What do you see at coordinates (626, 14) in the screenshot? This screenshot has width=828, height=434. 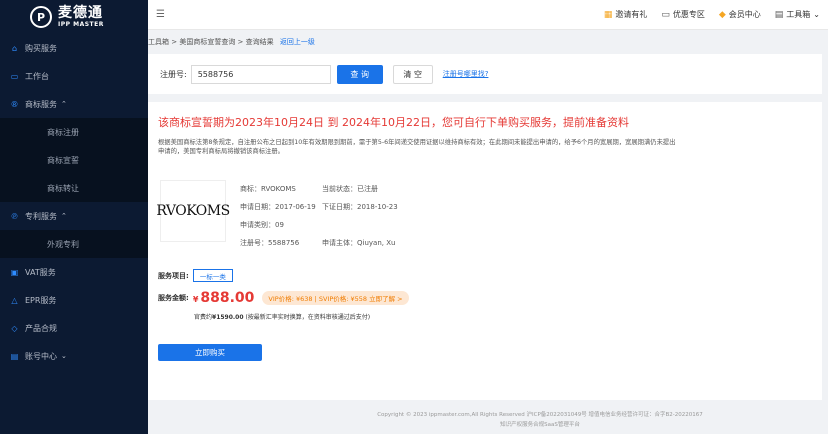 I see `header-link-invite: ▦ 邀请有礼` at bounding box center [626, 14].